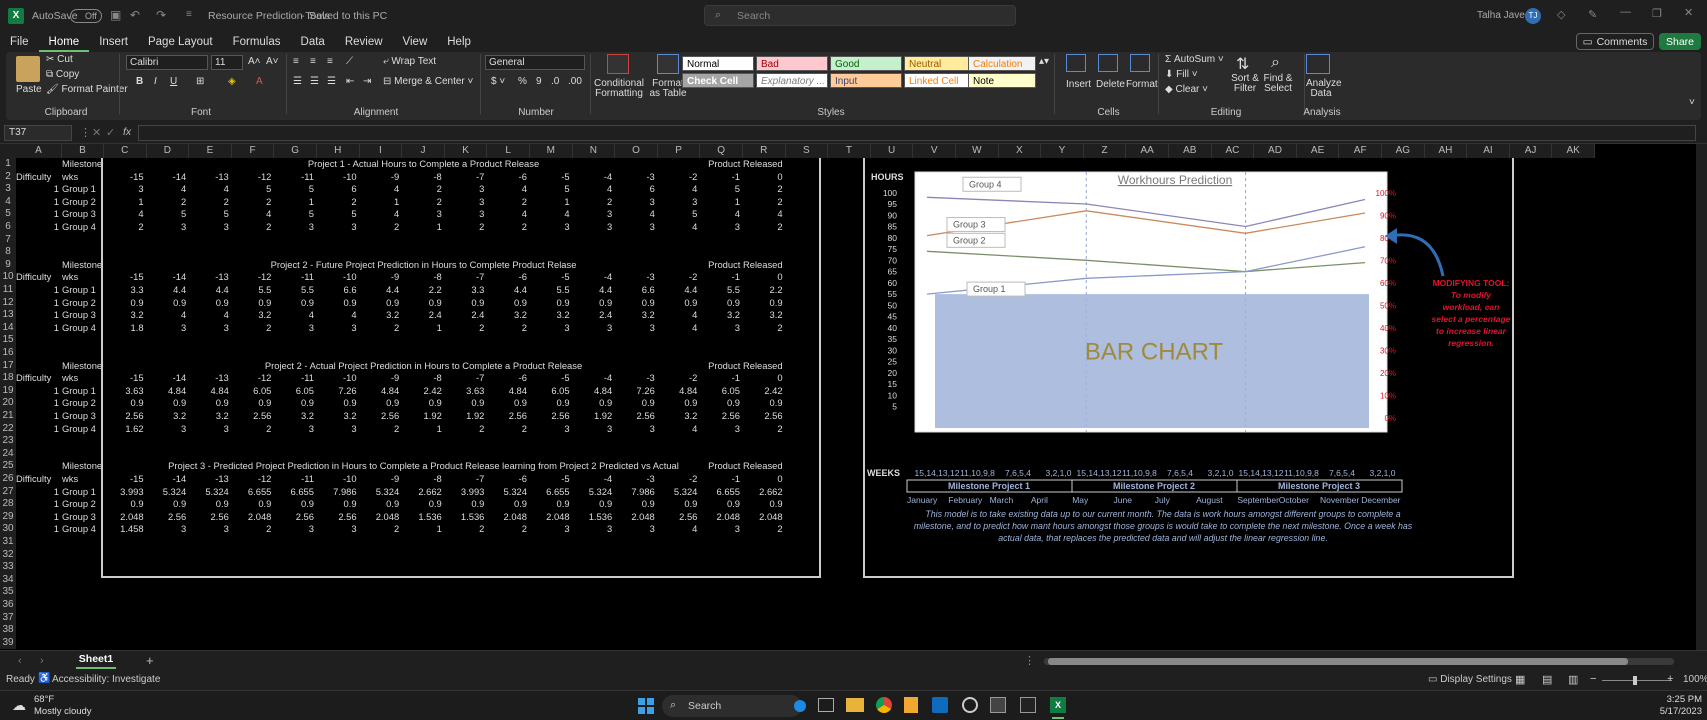  I want to click on group-name-cell: Group 3, so click(81, 517).